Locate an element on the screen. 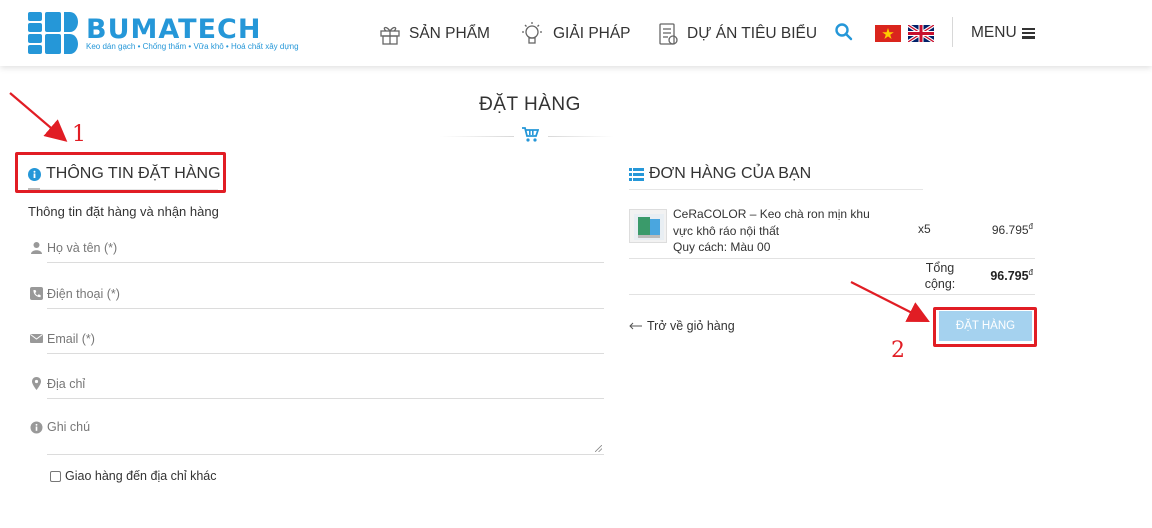 This screenshot has width=1152, height=528. header-divider is located at coordinates (952, 32).